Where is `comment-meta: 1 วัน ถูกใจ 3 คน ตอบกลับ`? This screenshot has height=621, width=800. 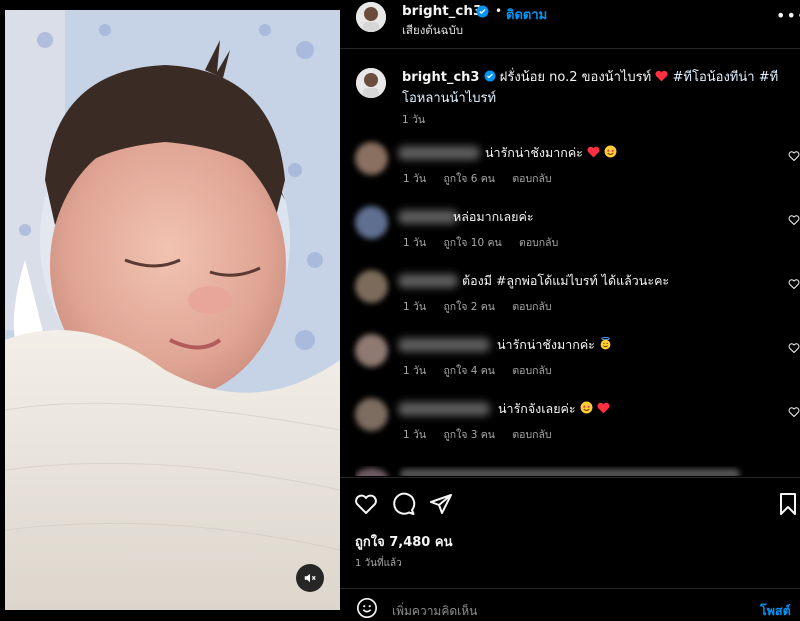
comment-meta: 1 วัน ถูกใจ 3 คน ตอบกลับ is located at coordinates (484, 434).